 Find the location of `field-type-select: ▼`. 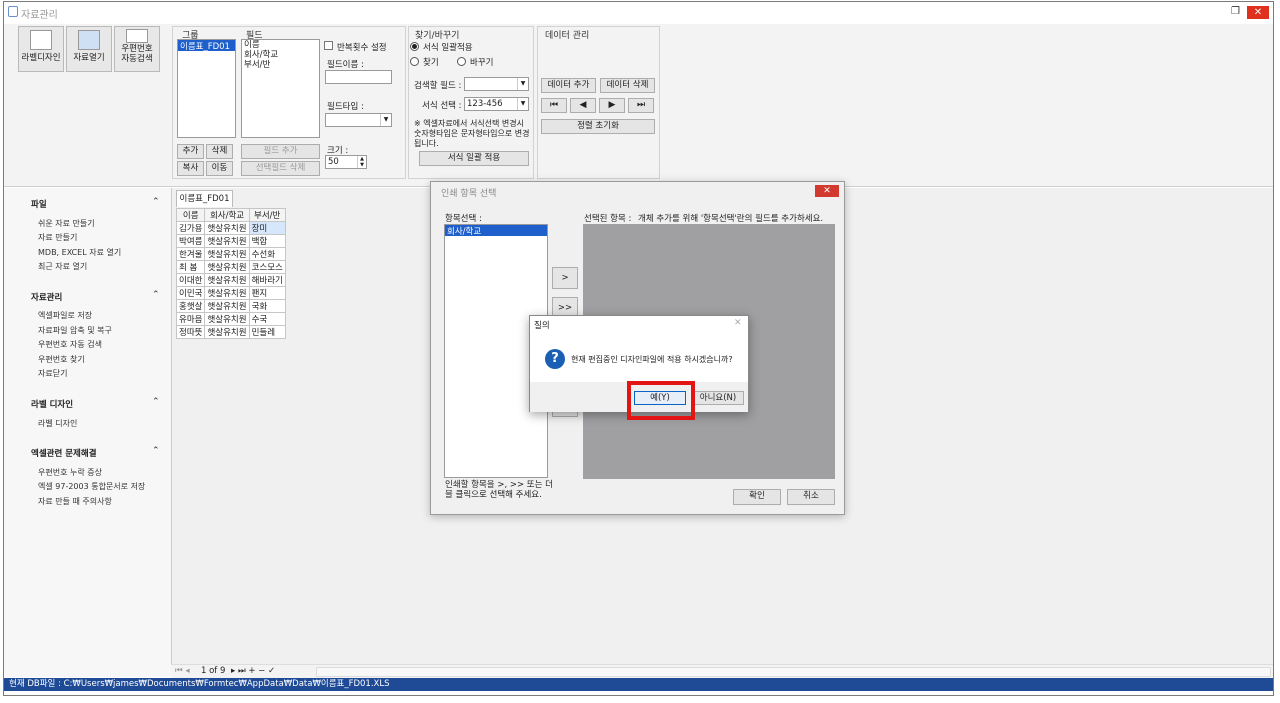

field-type-select: ▼ is located at coordinates (358, 120).